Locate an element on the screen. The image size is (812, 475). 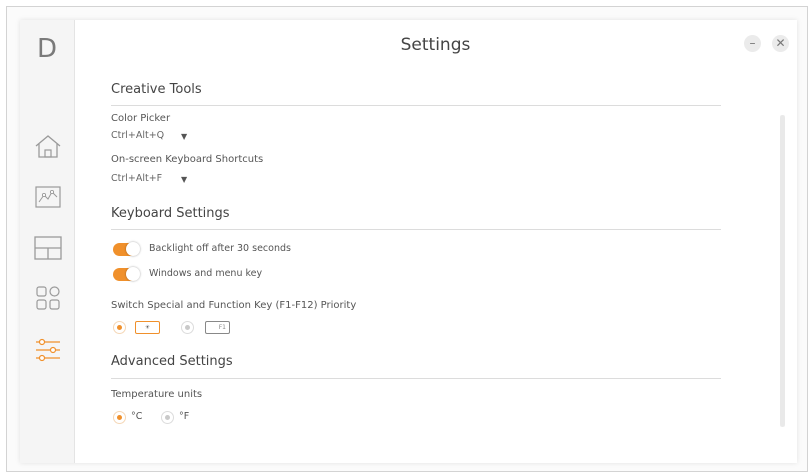
sidebar-item-settings is located at coordinates (48, 350).